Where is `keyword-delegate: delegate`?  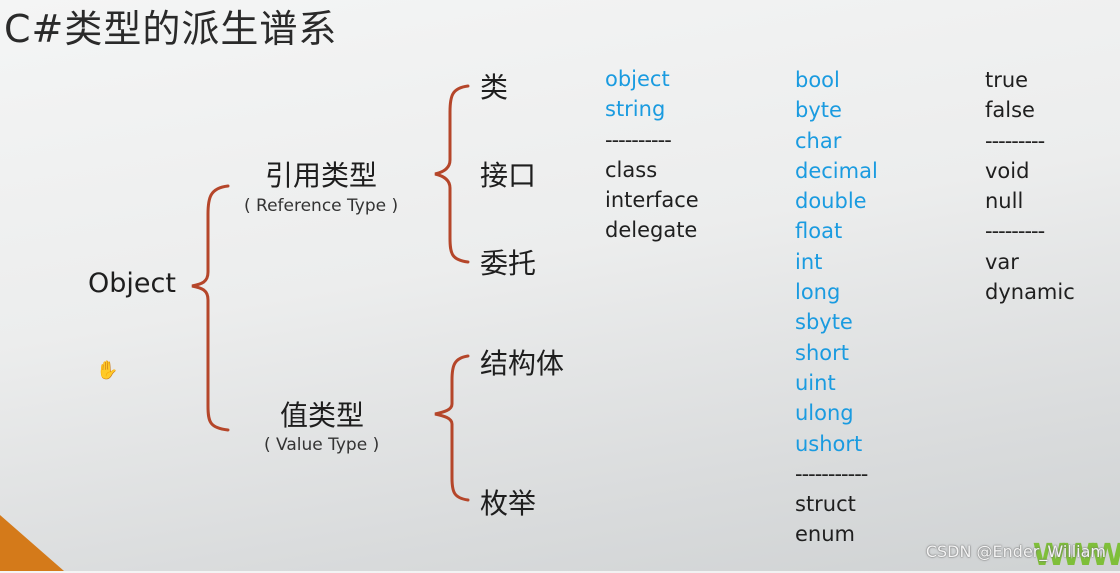 keyword-delegate: delegate is located at coordinates (651, 230).